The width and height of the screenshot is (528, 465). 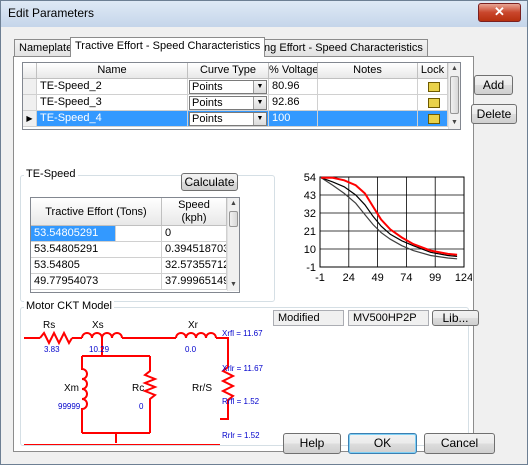 I want to click on speed-cell: 32.57355712, so click(x=194, y=266).